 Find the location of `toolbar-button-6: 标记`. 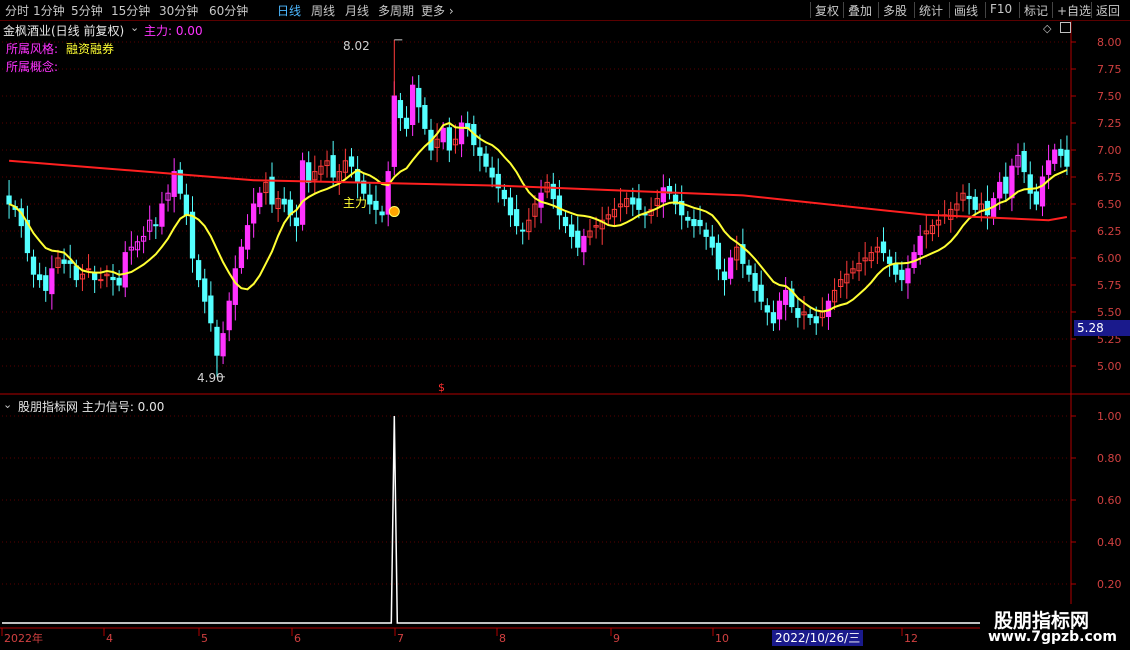

toolbar-button-6: 标记 is located at coordinates (1036, 10).